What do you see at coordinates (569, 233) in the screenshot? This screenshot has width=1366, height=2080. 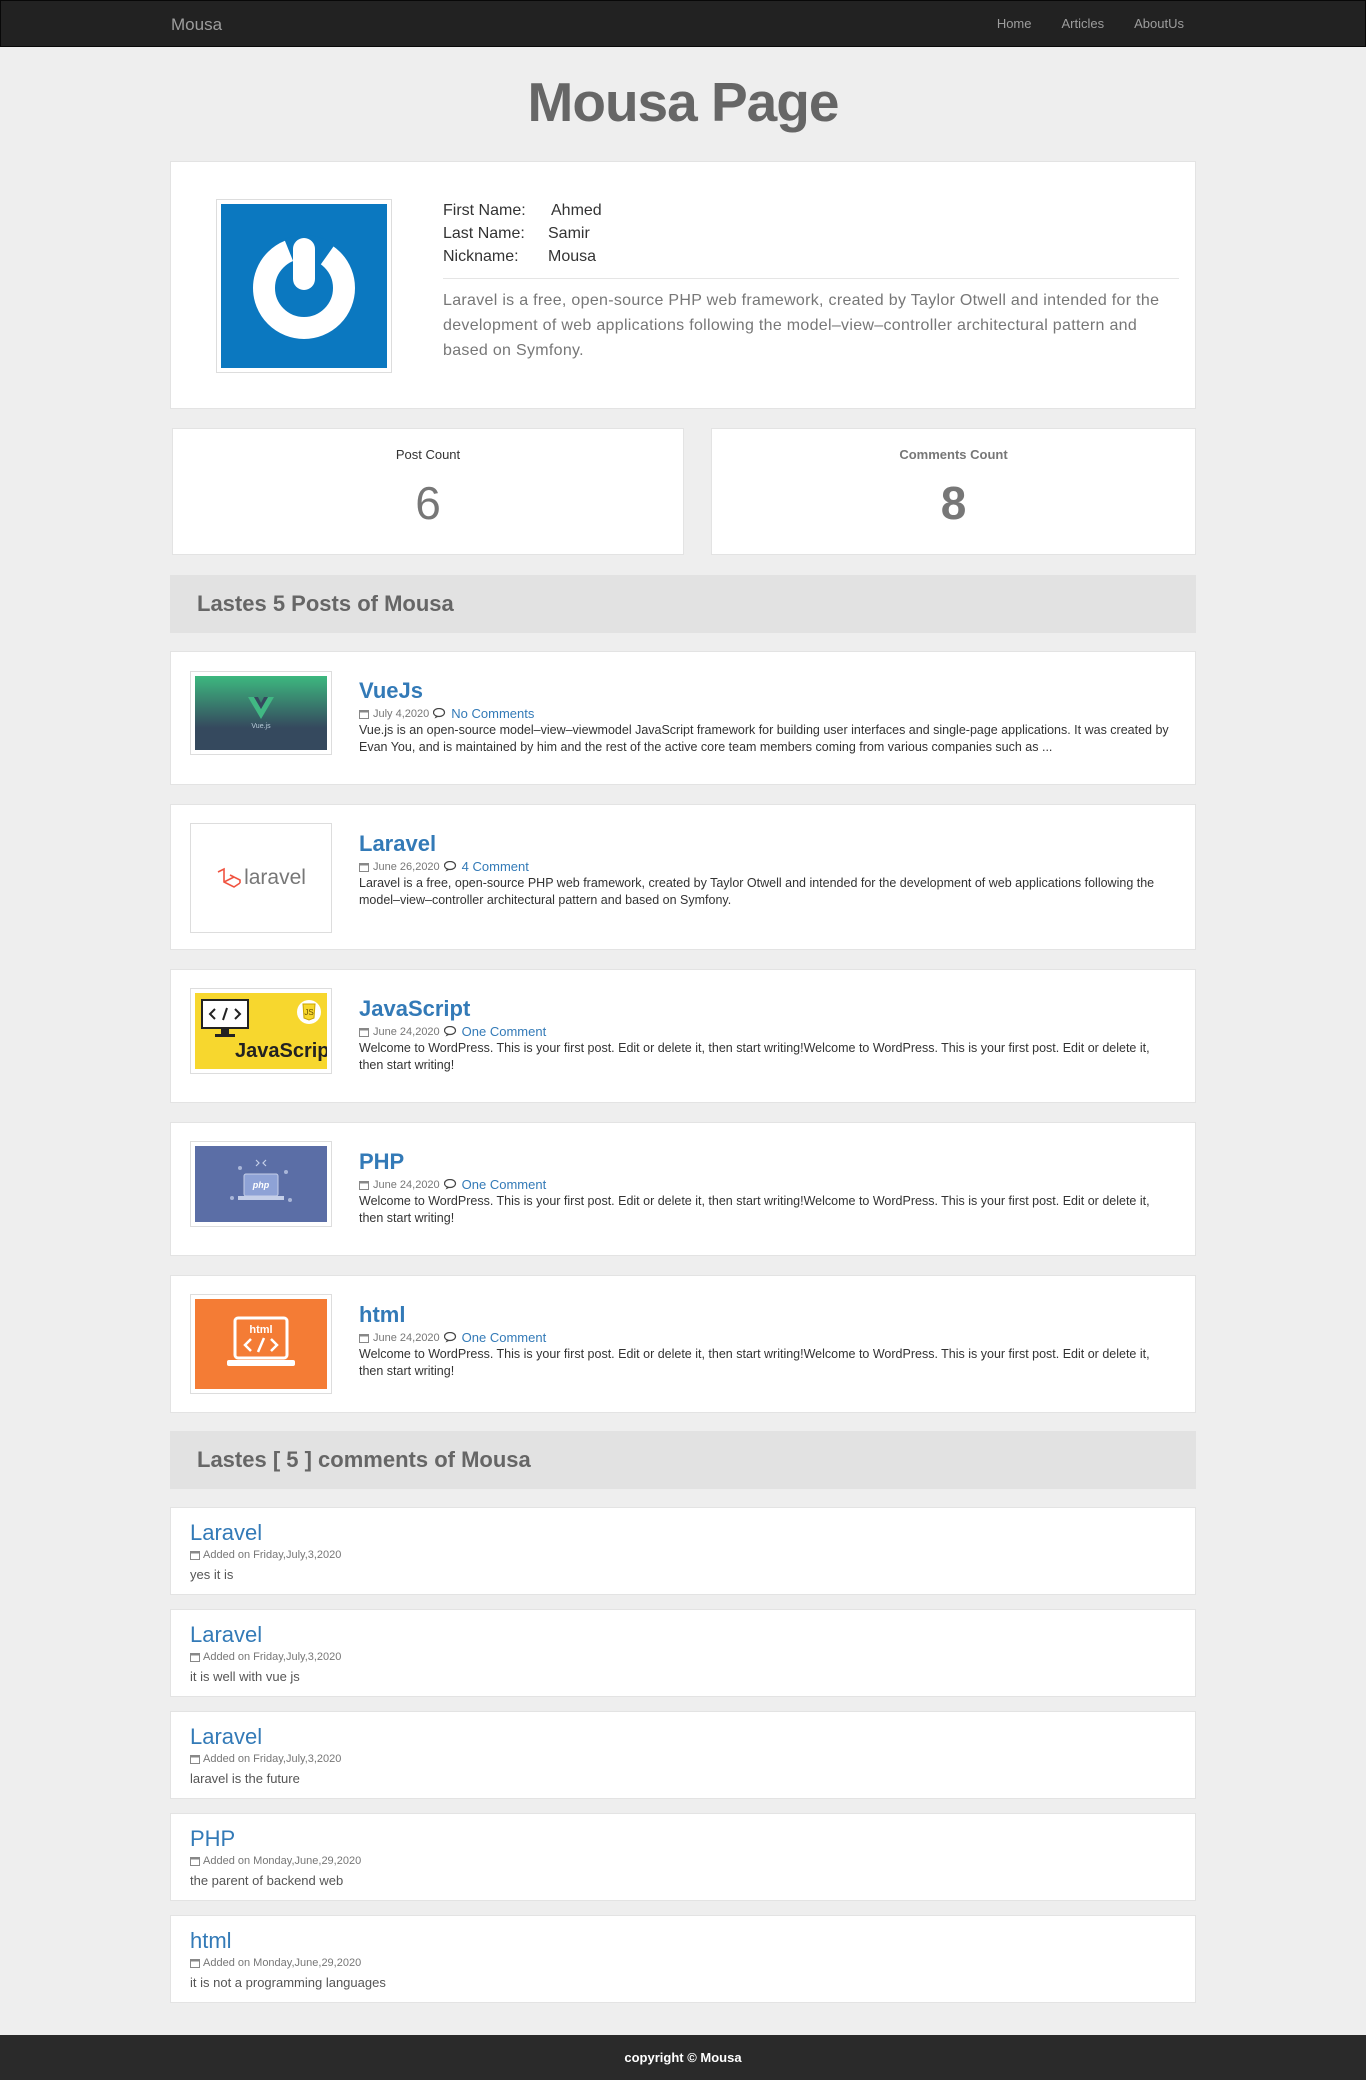 I see `last-name-value: Samir` at bounding box center [569, 233].